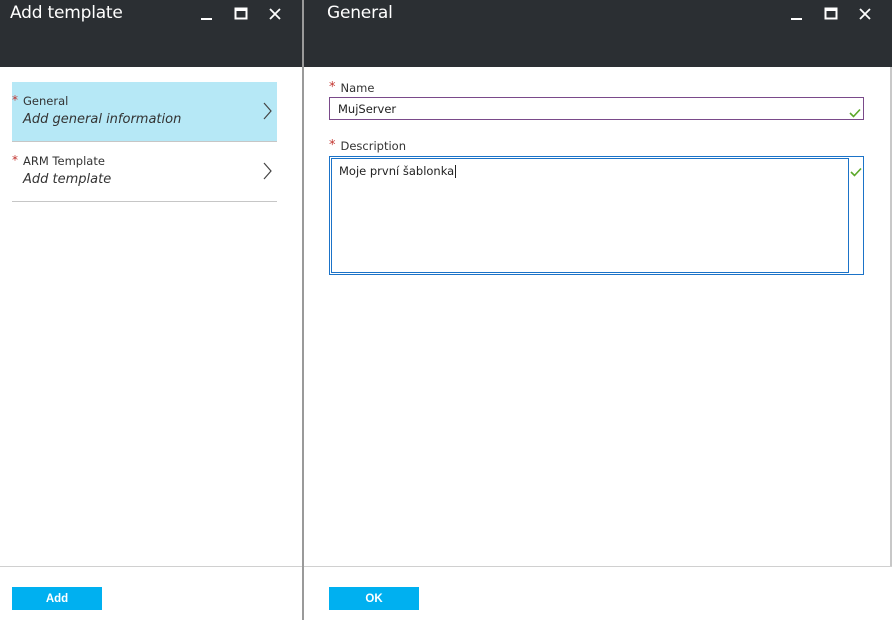  I want to click on menu-item-title: General, so click(46, 101).